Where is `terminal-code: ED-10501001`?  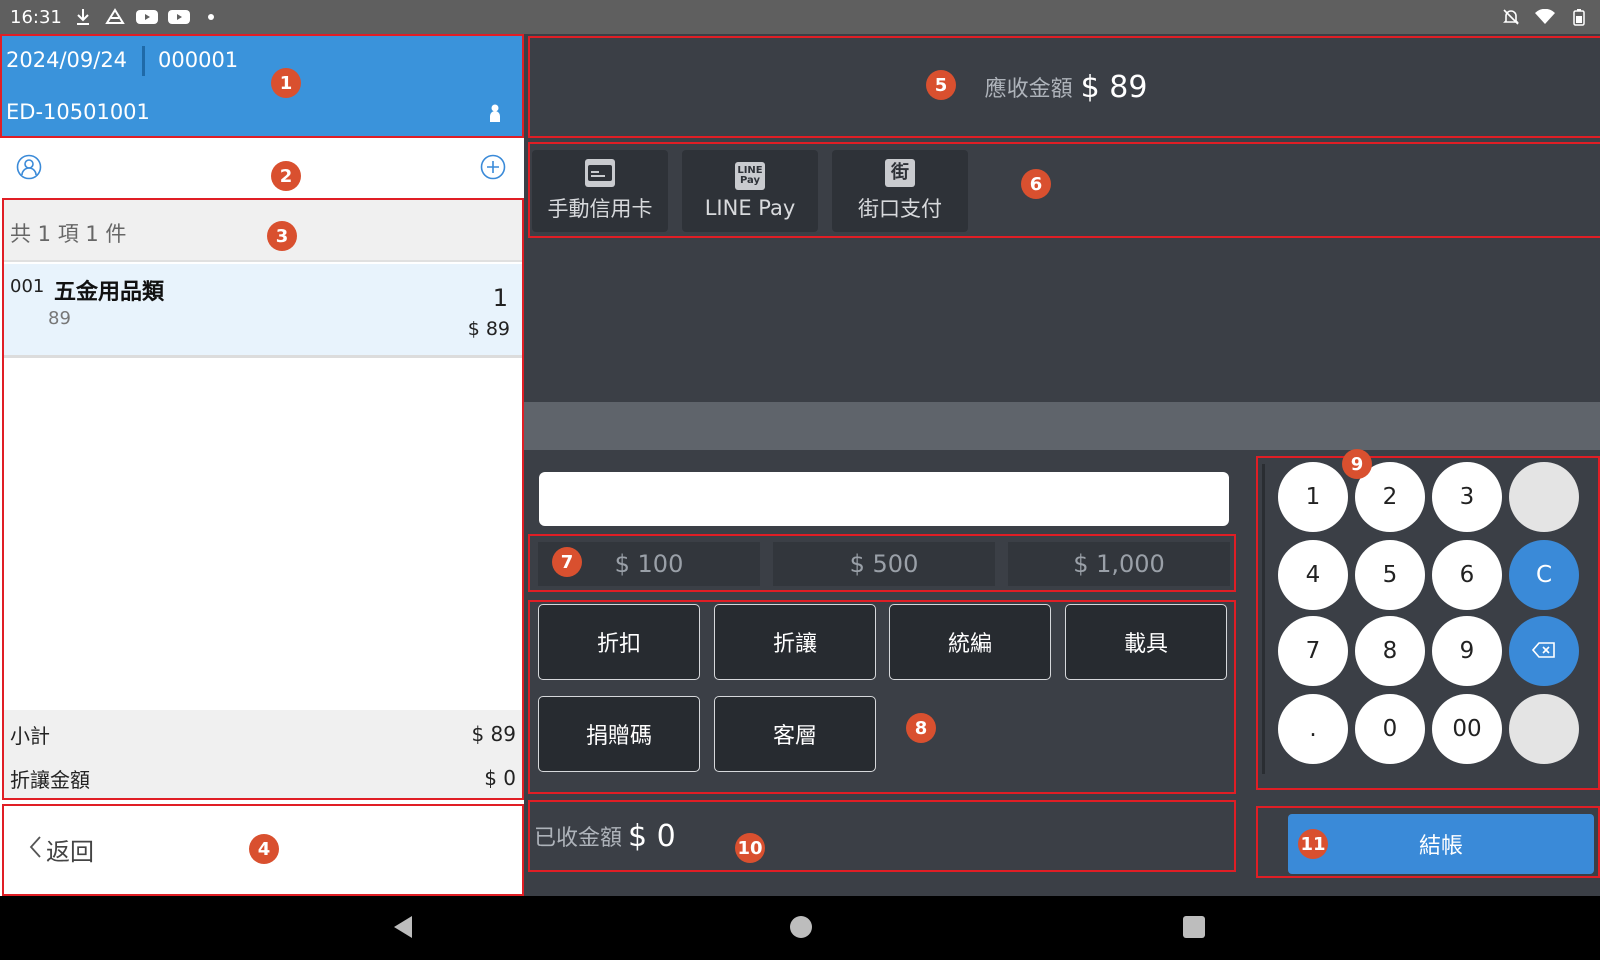 terminal-code: ED-10501001 is located at coordinates (78, 112).